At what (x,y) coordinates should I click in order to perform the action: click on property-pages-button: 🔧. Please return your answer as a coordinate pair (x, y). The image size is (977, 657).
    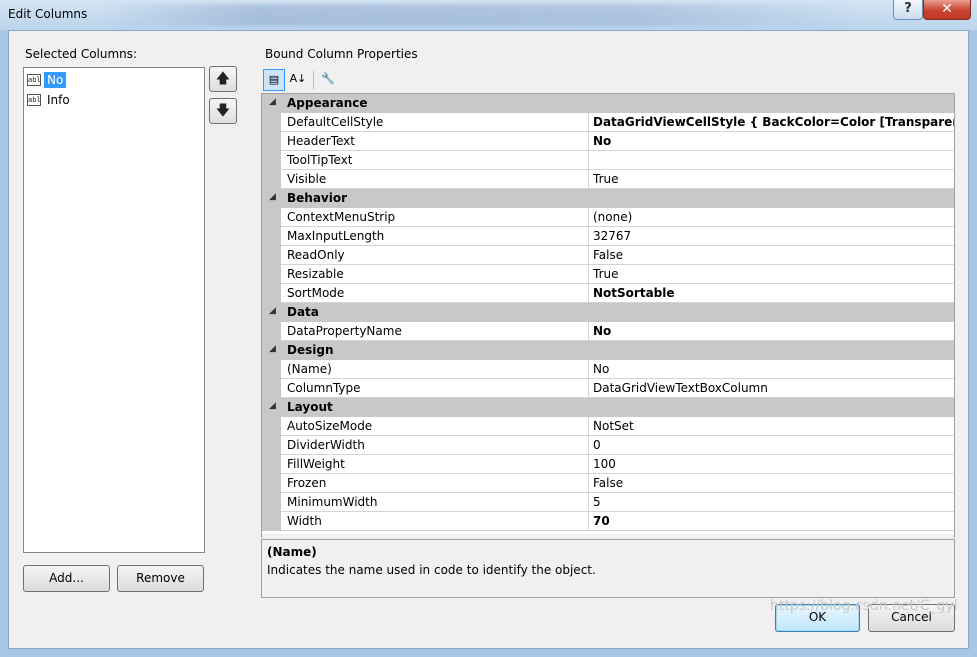
    Looking at the image, I should click on (328, 80).